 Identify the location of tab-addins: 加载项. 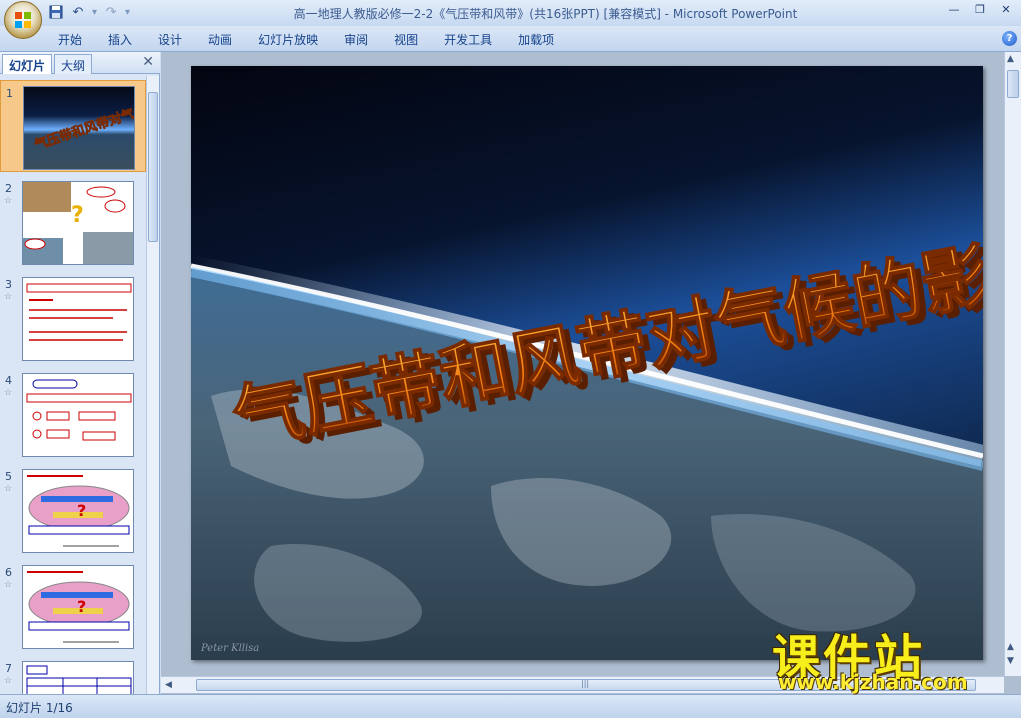
(536, 39).